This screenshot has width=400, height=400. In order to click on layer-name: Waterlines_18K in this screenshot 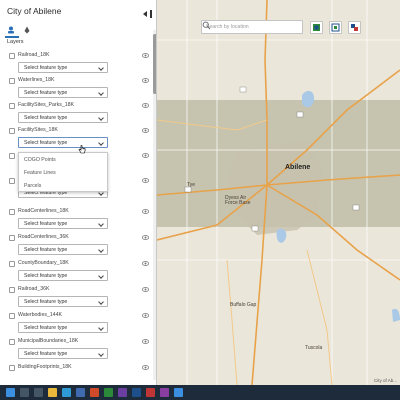, I will do `click(36, 80)`.